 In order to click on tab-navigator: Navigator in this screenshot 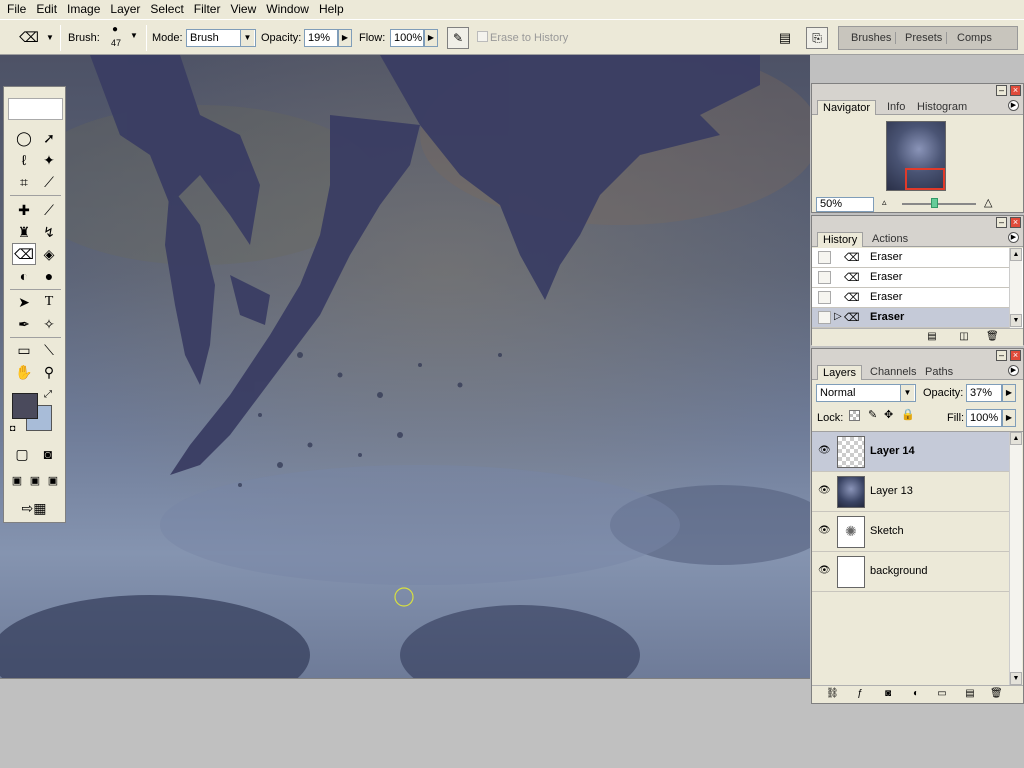, I will do `click(847, 107)`.